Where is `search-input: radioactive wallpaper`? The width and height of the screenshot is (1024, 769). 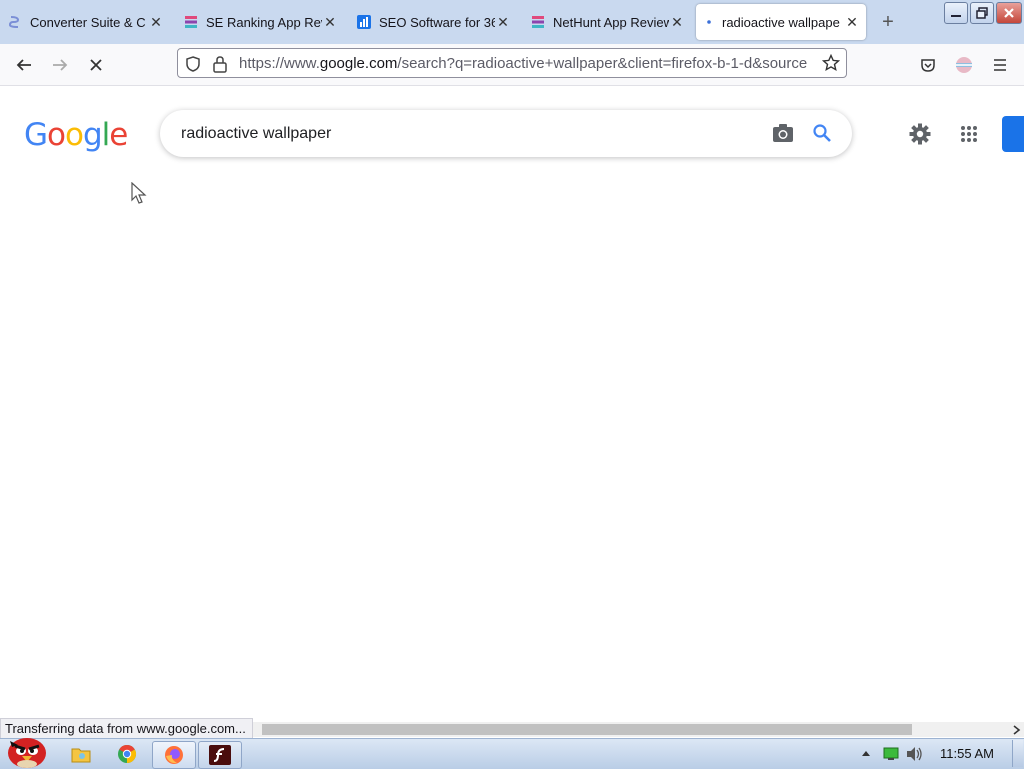
search-input: radioactive wallpaper is located at coordinates (256, 134).